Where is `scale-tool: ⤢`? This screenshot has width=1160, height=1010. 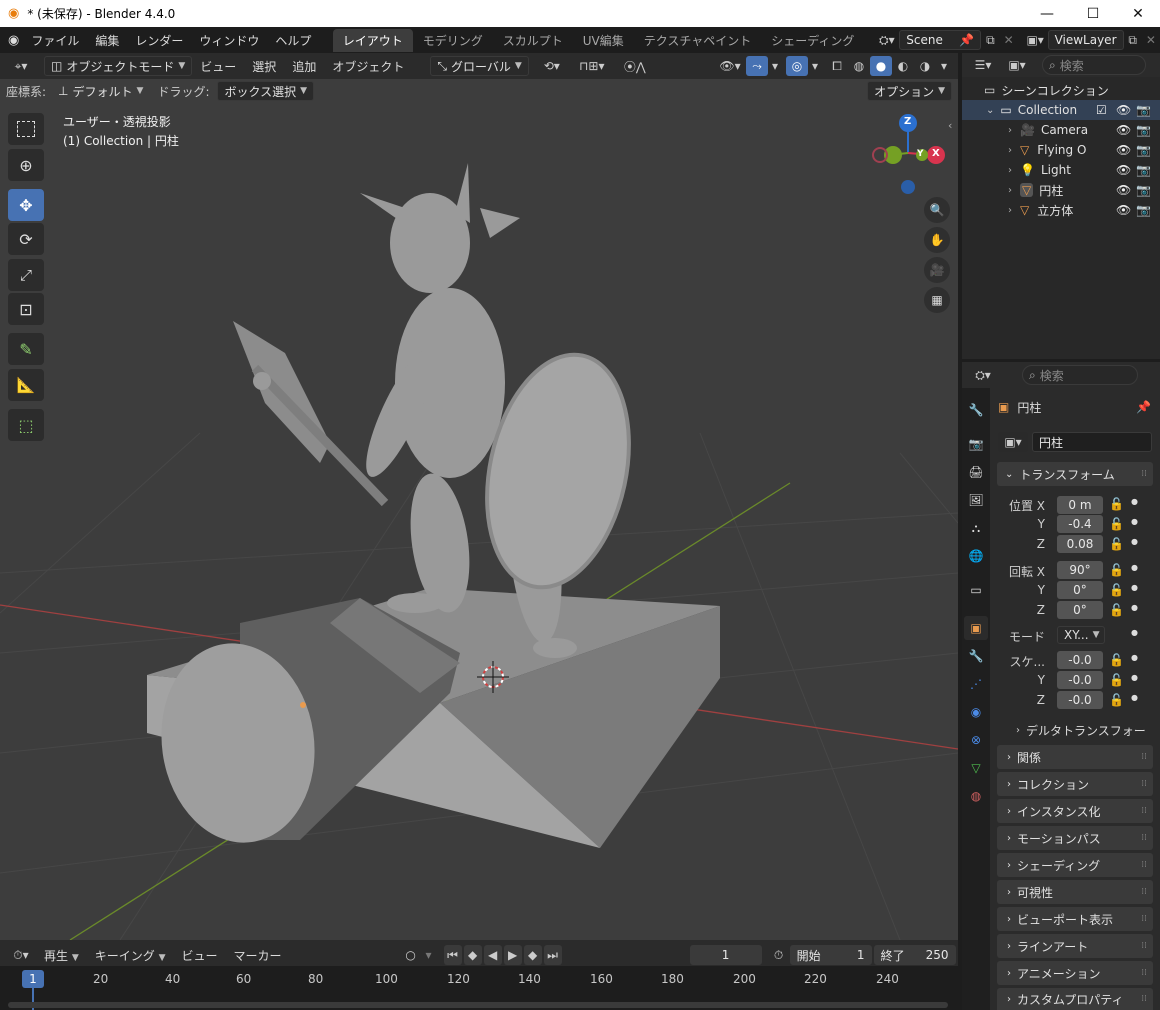 scale-tool: ⤢ is located at coordinates (26, 275).